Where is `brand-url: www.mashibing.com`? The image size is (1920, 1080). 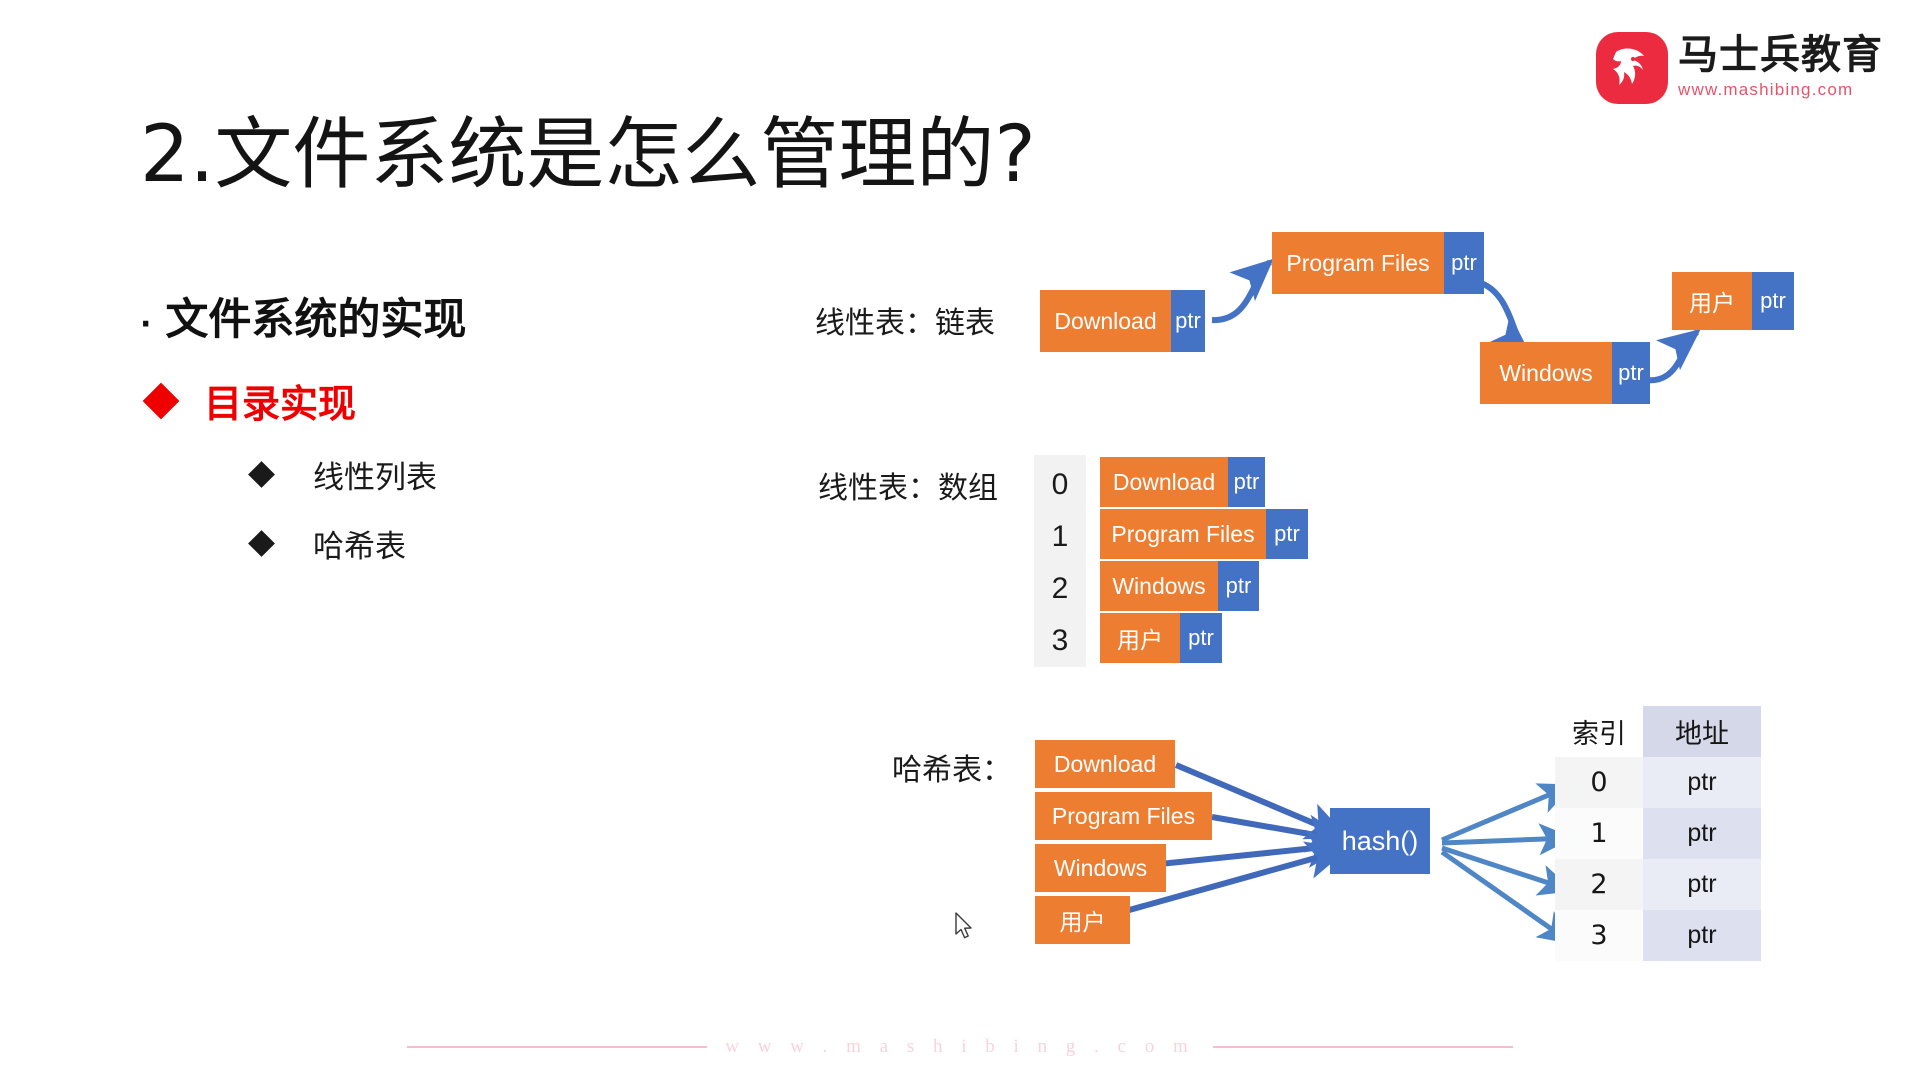
brand-url: www.mashibing.com is located at coordinates (1766, 89).